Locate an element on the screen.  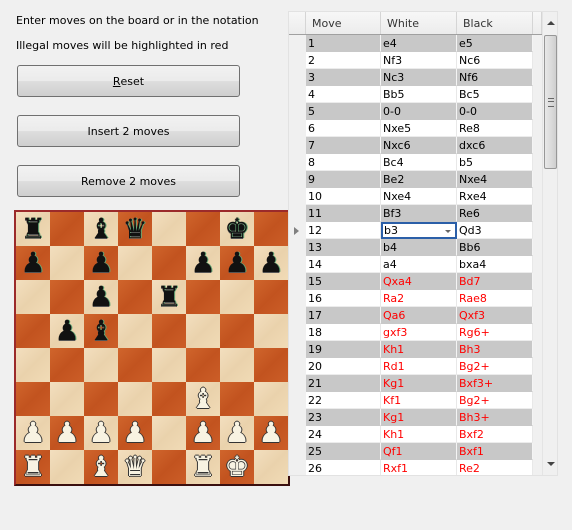
square-c8: ♝ is located at coordinates (101, 229).